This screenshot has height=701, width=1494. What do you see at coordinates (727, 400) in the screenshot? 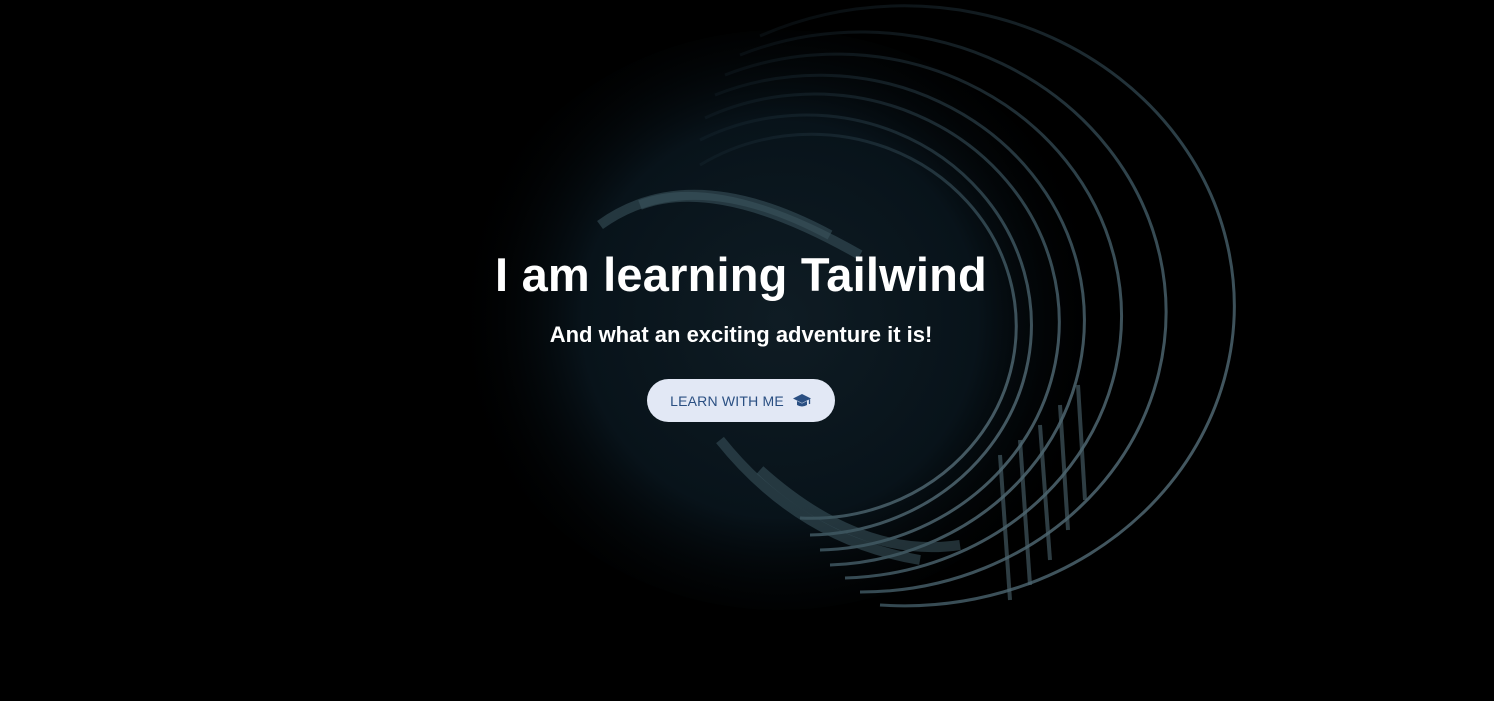
I see `learn-with-me-label: LEARN WITH ME` at bounding box center [727, 400].